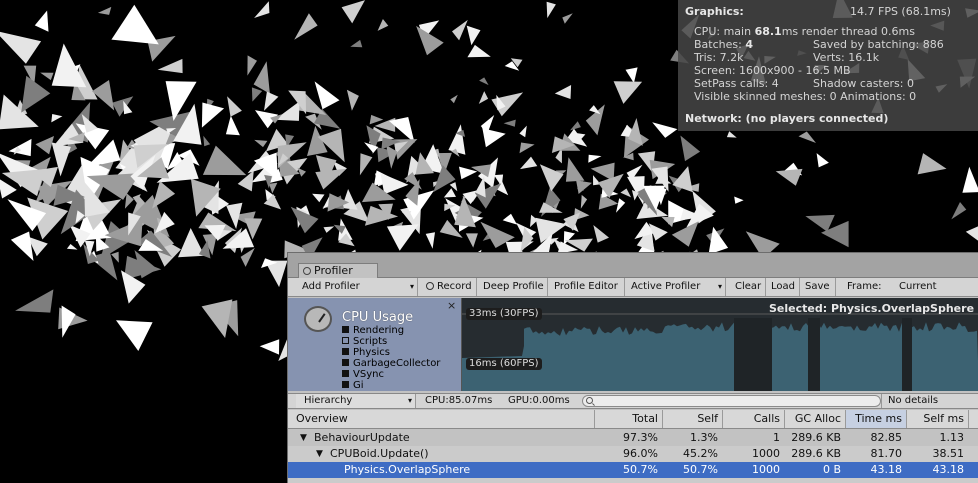 The height and width of the screenshot is (483, 978). Describe the element at coordinates (356, 401) in the screenshot. I see `hierarchy-view-dropdown: Hierarchy` at that location.